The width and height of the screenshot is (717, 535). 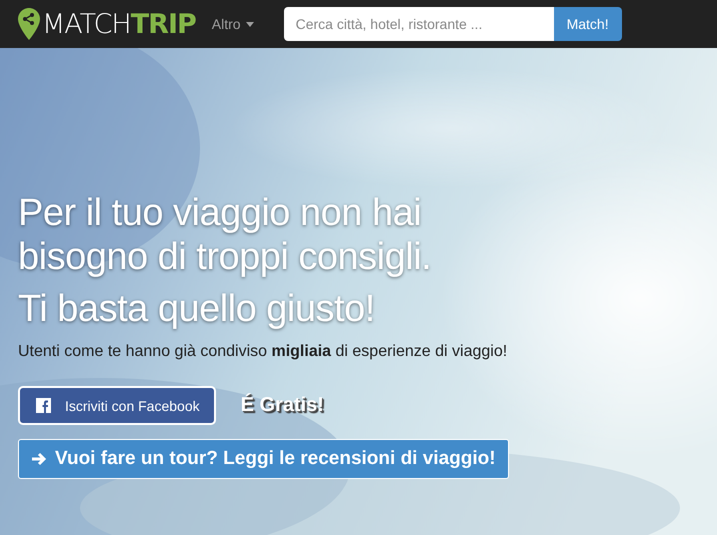 I want to click on menu-dropdown: Altro, so click(x=233, y=24).